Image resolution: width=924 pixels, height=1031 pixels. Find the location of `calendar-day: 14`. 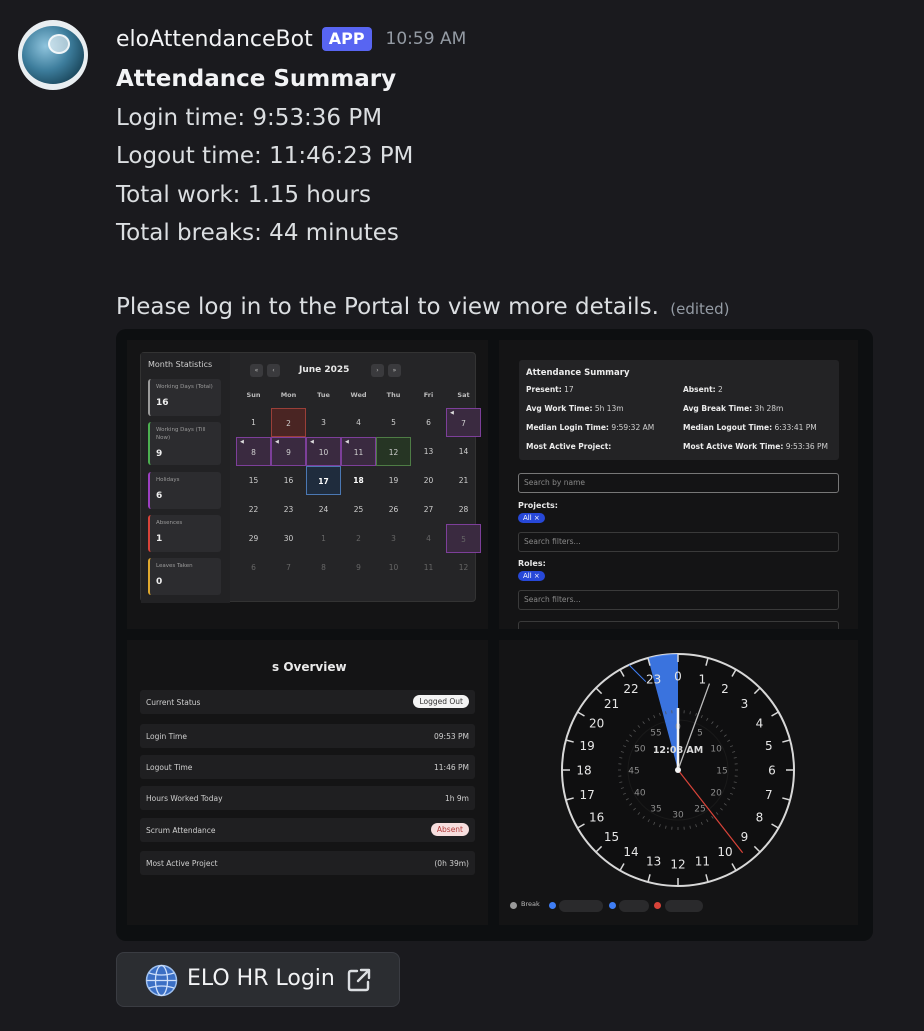

calendar-day: 14 is located at coordinates (463, 451).